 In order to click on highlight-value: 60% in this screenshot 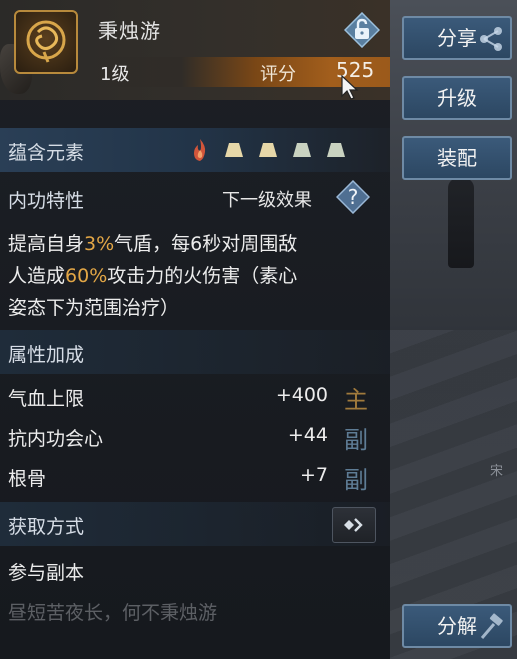, I will do `click(86, 276)`.